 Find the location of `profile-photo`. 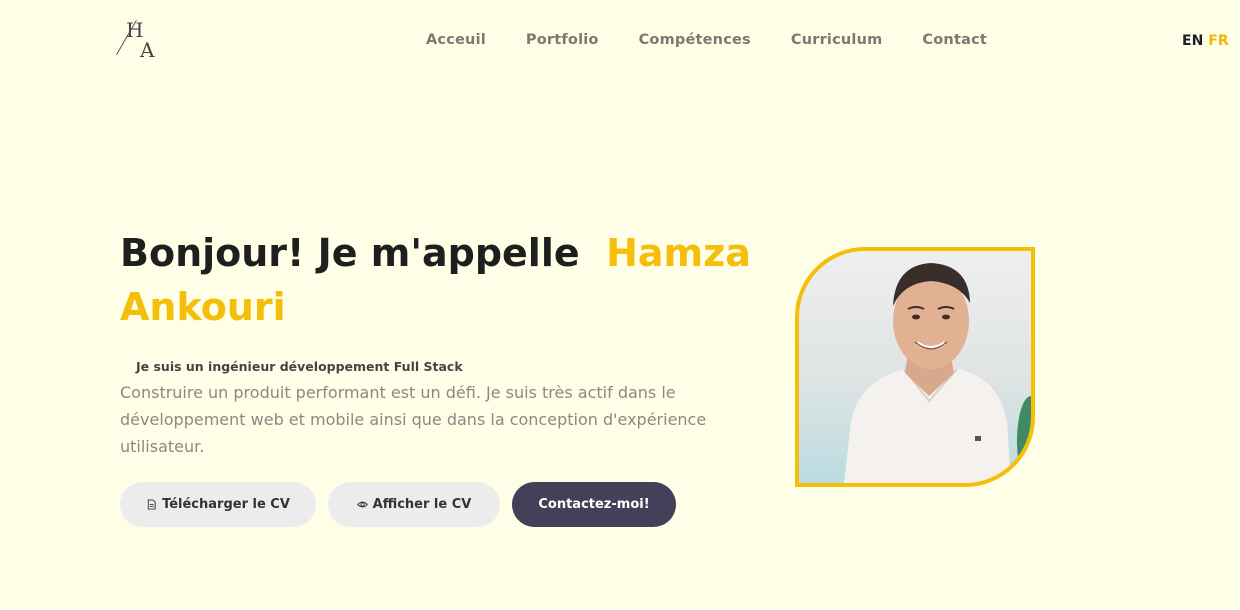

profile-photo is located at coordinates (915, 367).